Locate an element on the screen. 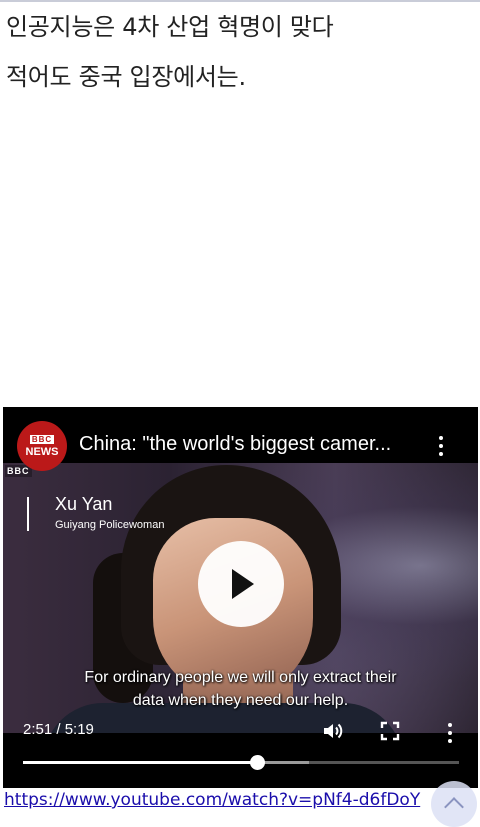 This screenshot has height=827, width=480. channel-avatar: BBC NEWS is located at coordinates (42, 446).